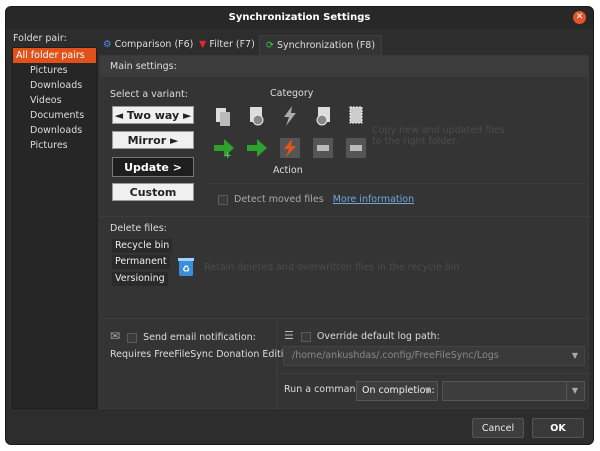 This screenshot has height=451, width=600. I want to click on more-information-link: More information, so click(373, 199).